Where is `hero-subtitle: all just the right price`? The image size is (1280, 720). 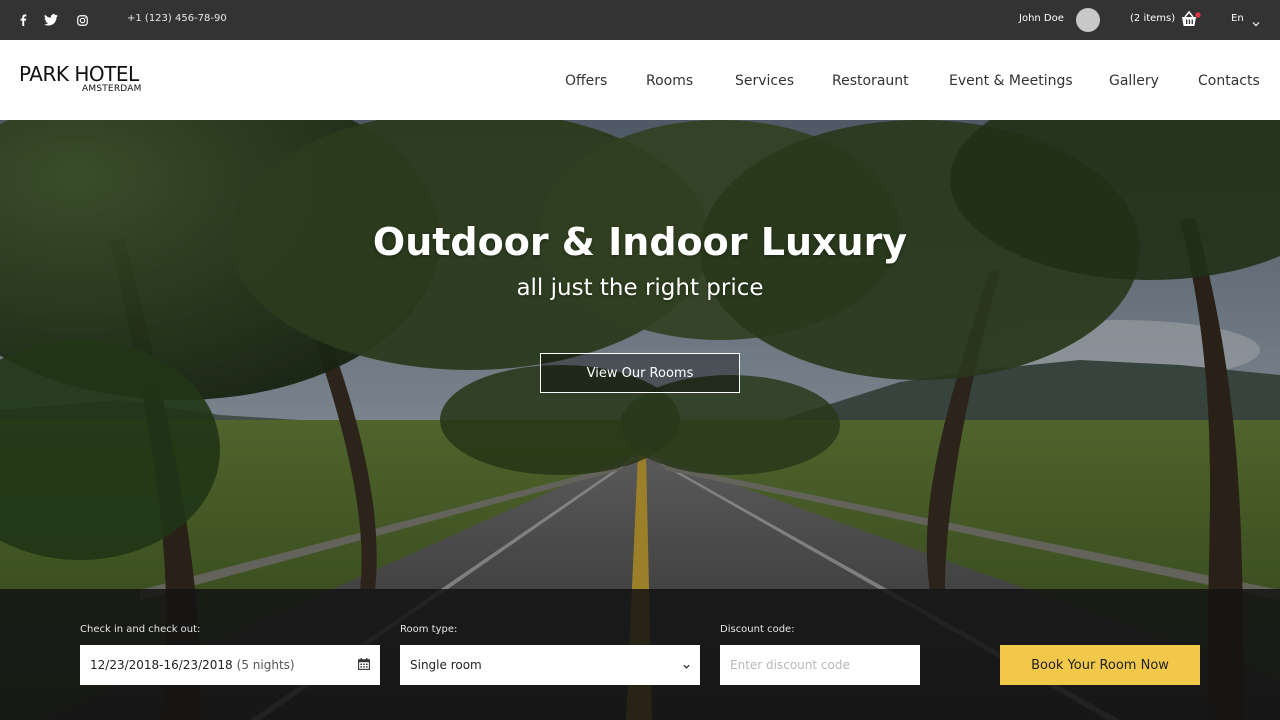
hero-subtitle: all just the right price is located at coordinates (640, 288).